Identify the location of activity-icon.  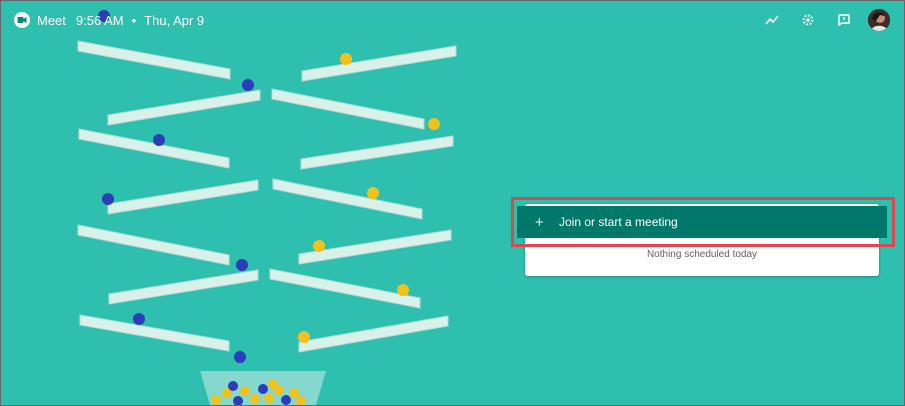
(772, 20).